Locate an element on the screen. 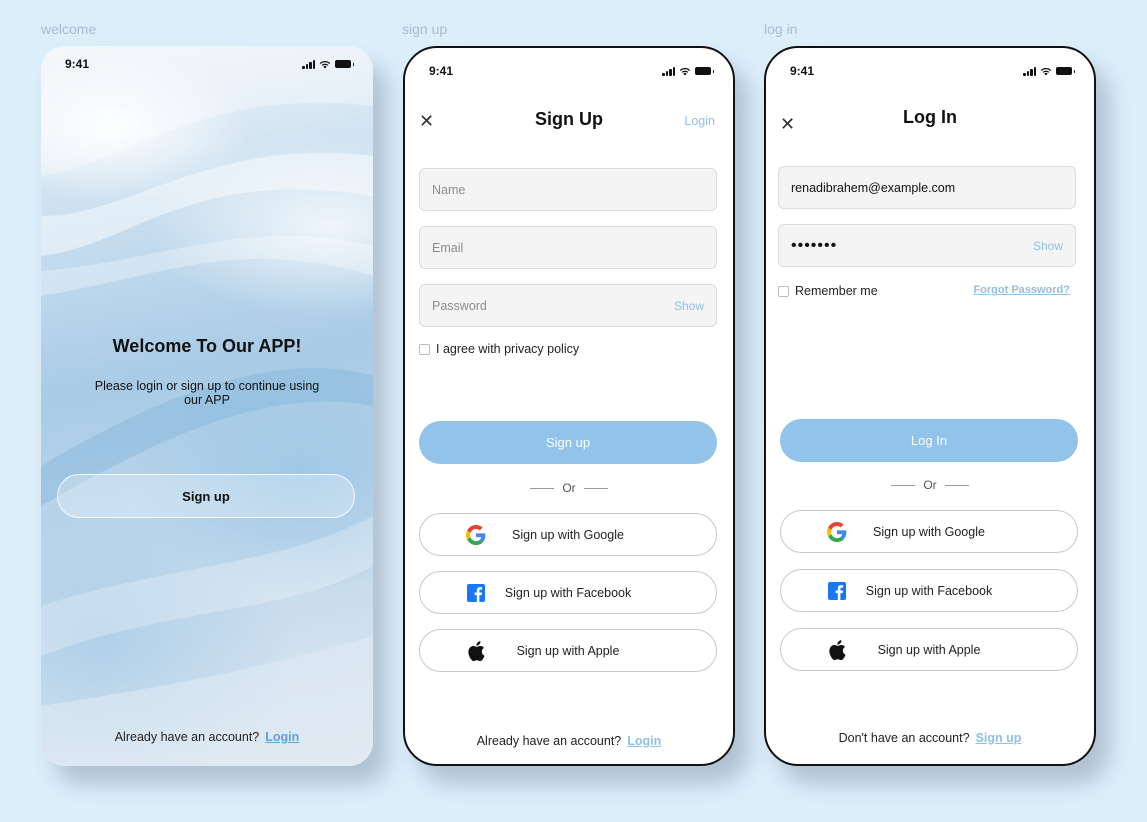 The image size is (1147, 822). signup-footer-text: Already have an account? is located at coordinates (549, 741).